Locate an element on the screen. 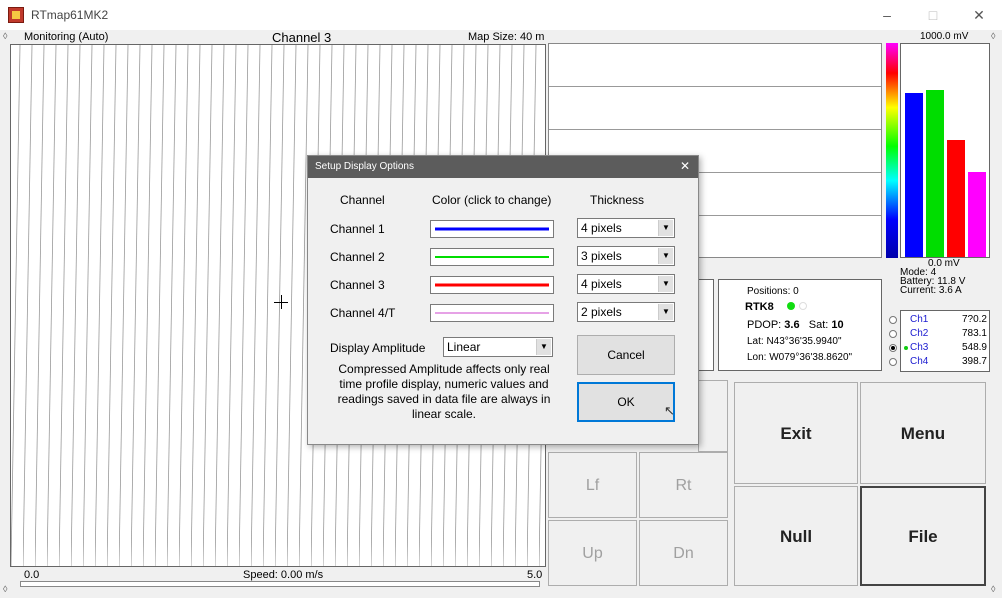  system-status: Mode: 4 Battery: 11.8 V Current: 3.6 A is located at coordinates (932, 282).